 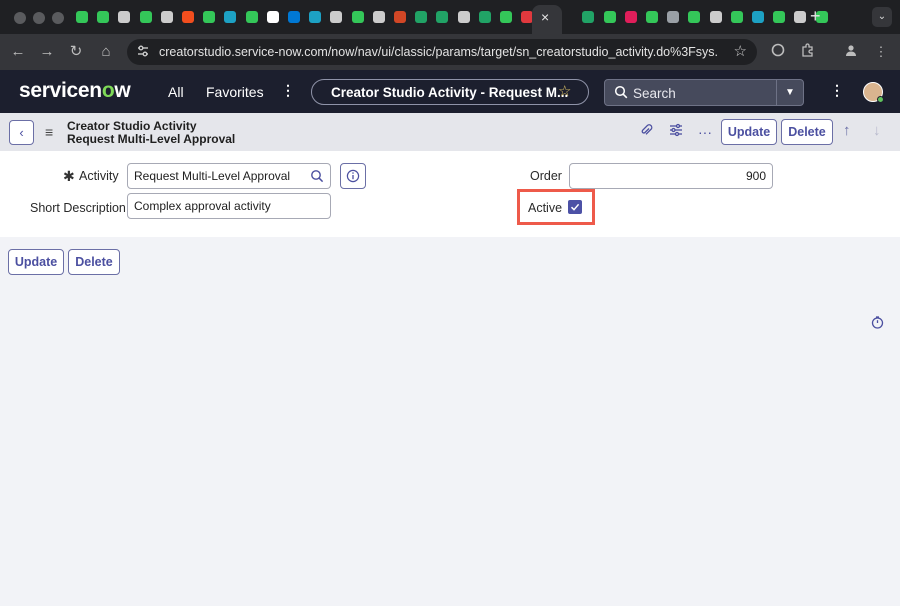 I want to click on form-title-table: Creator Studio Activity, so click(x=132, y=126).